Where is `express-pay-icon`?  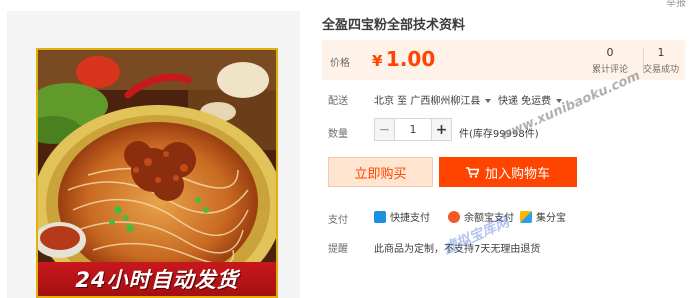 express-pay-icon is located at coordinates (380, 216).